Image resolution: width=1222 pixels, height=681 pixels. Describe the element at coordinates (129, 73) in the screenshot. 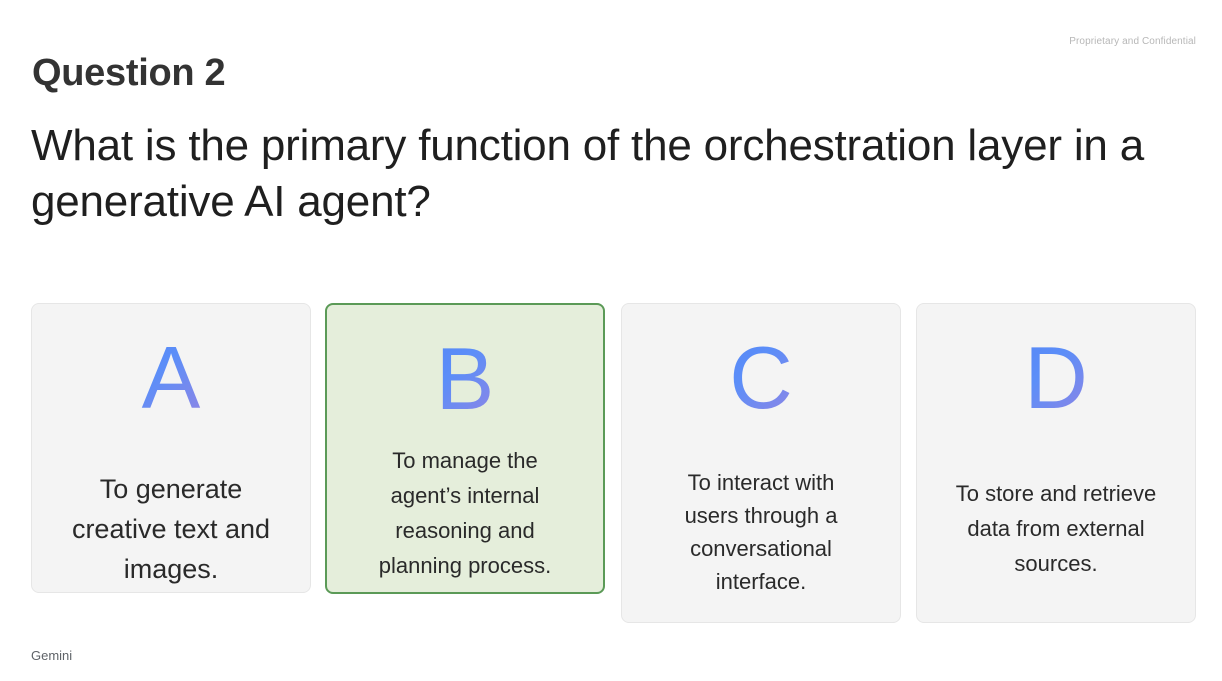

I see `question-label: Question 2` at that location.